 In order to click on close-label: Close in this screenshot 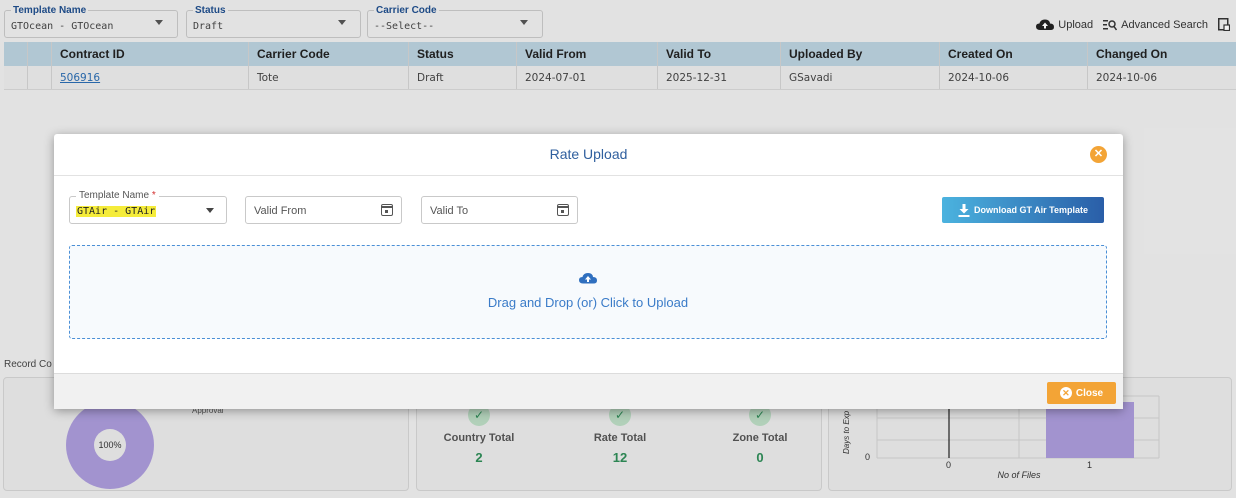, I will do `click(1089, 393)`.